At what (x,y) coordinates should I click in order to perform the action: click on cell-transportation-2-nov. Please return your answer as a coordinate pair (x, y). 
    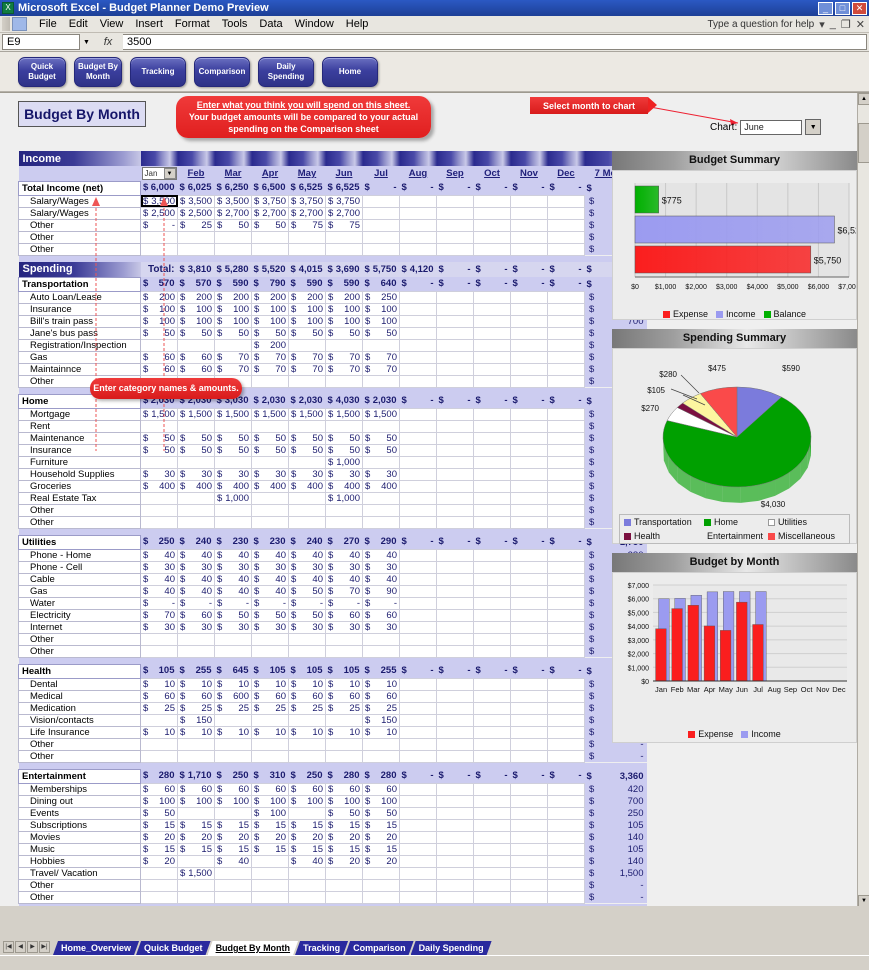
    Looking at the image, I should click on (529, 321).